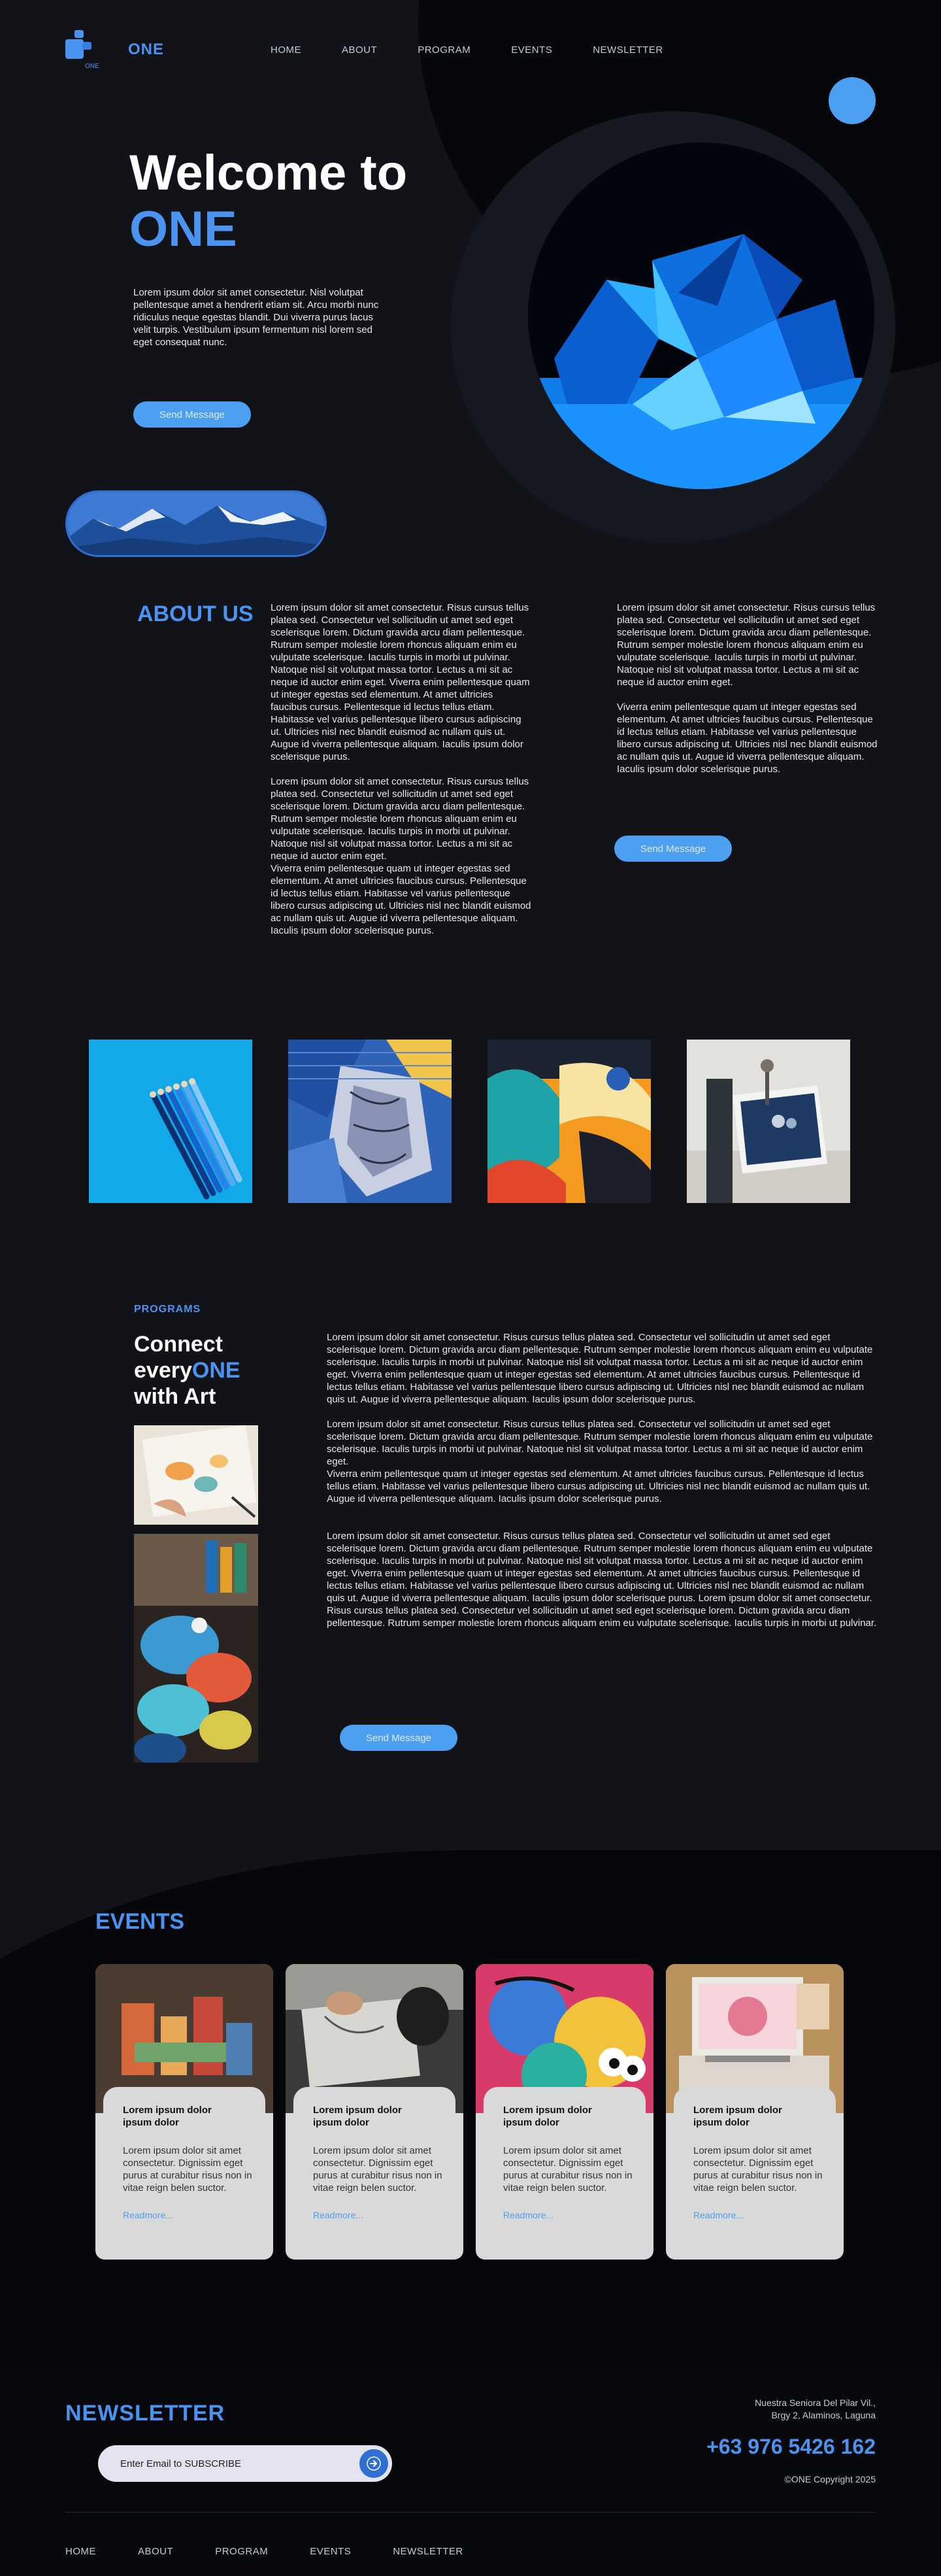  I want to click on arrow-right-icon, so click(374, 2463).